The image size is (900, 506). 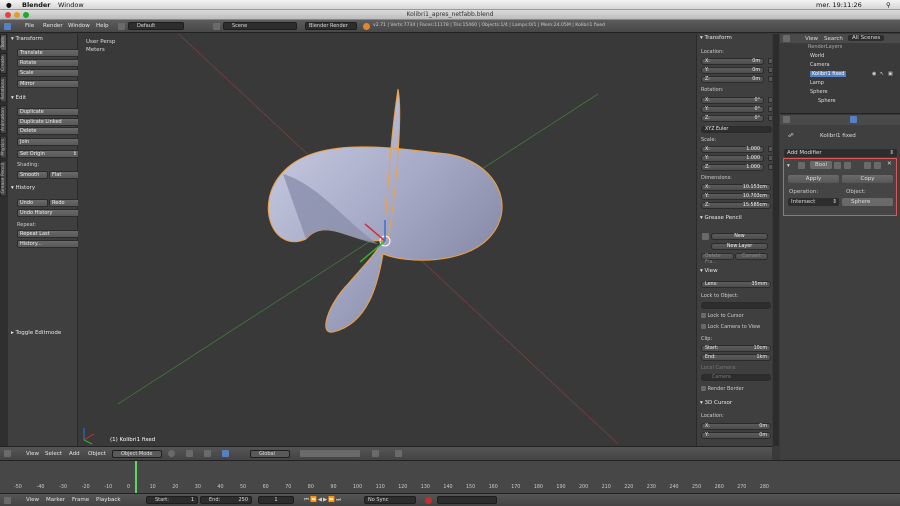 I want to click on tab-relations: Relations, so click(x=3, y=89).